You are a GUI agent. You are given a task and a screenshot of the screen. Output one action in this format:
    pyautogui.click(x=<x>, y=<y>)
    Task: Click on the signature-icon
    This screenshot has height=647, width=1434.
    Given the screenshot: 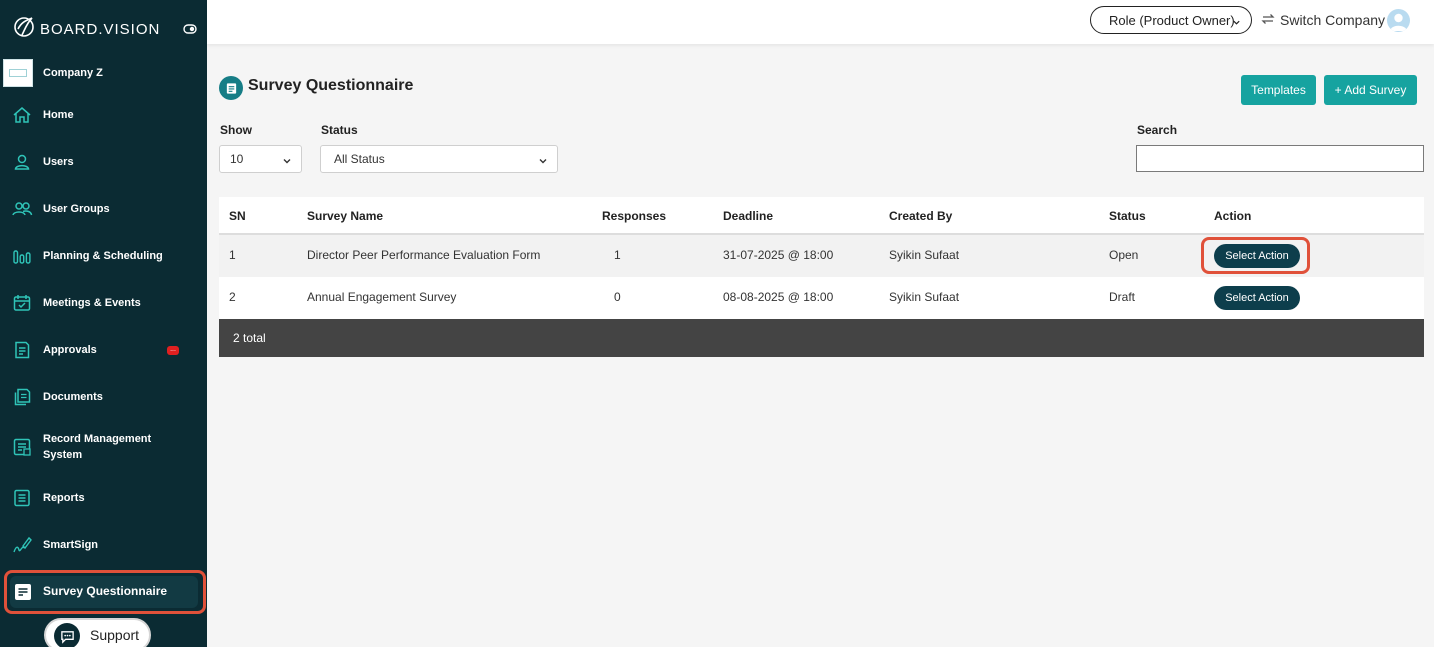 What is the action you would take?
    pyautogui.click(x=22, y=545)
    